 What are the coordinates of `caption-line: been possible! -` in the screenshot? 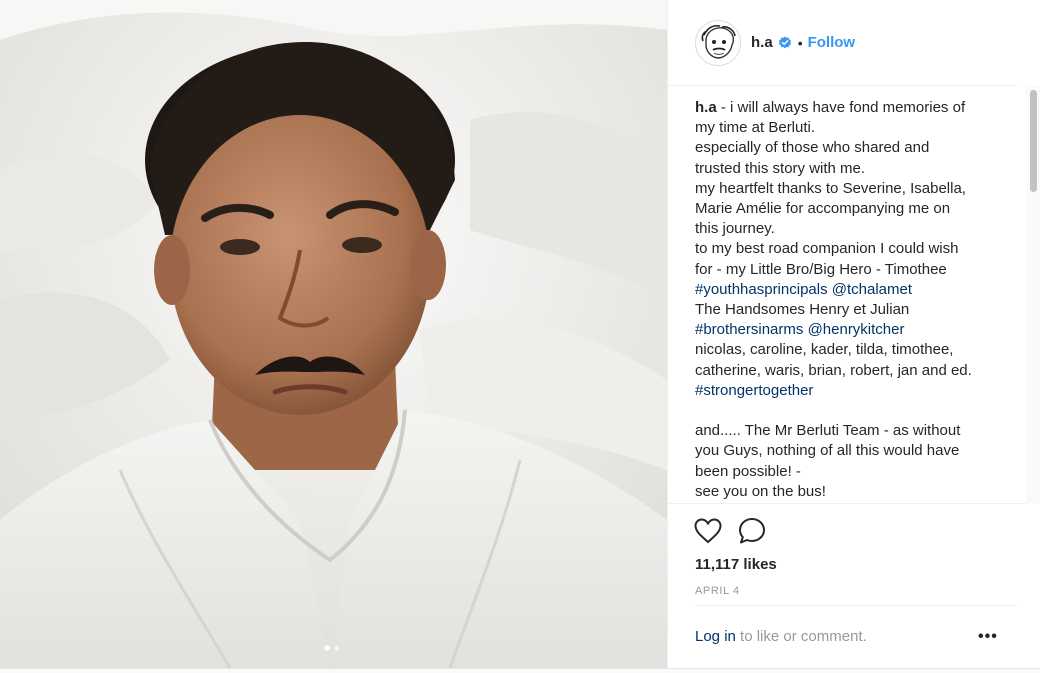 It's located at (856, 472).